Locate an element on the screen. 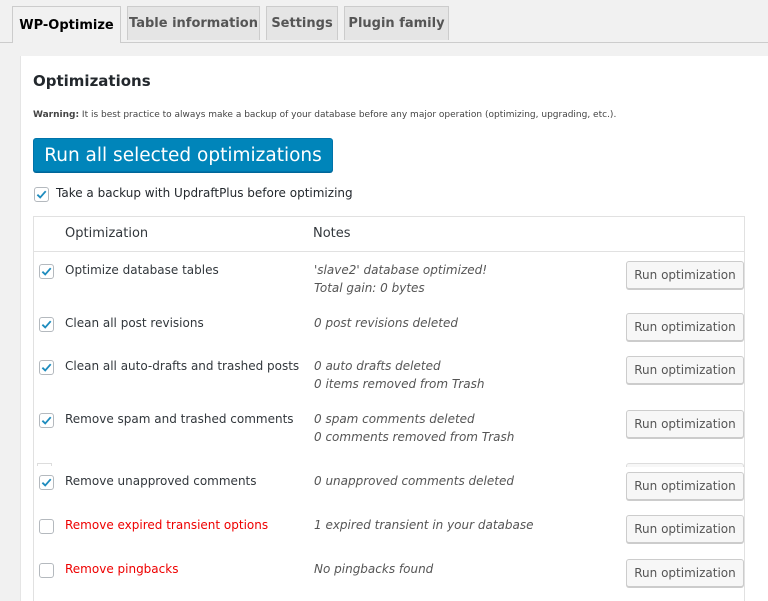 The image size is (768, 601). row-label-optimize-tables: Optimize database tables is located at coordinates (142, 270).